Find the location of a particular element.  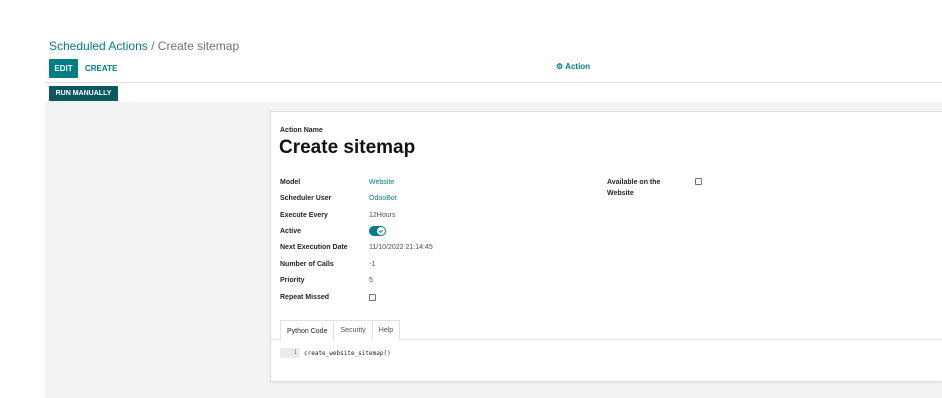

field-priority-value: 5 is located at coordinates (371, 280).